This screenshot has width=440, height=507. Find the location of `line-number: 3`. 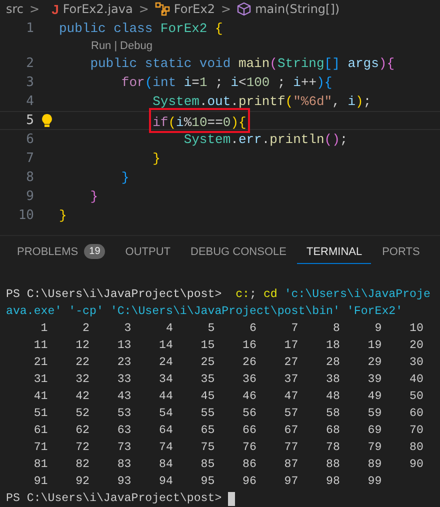

line-number: 3 is located at coordinates (29, 82).